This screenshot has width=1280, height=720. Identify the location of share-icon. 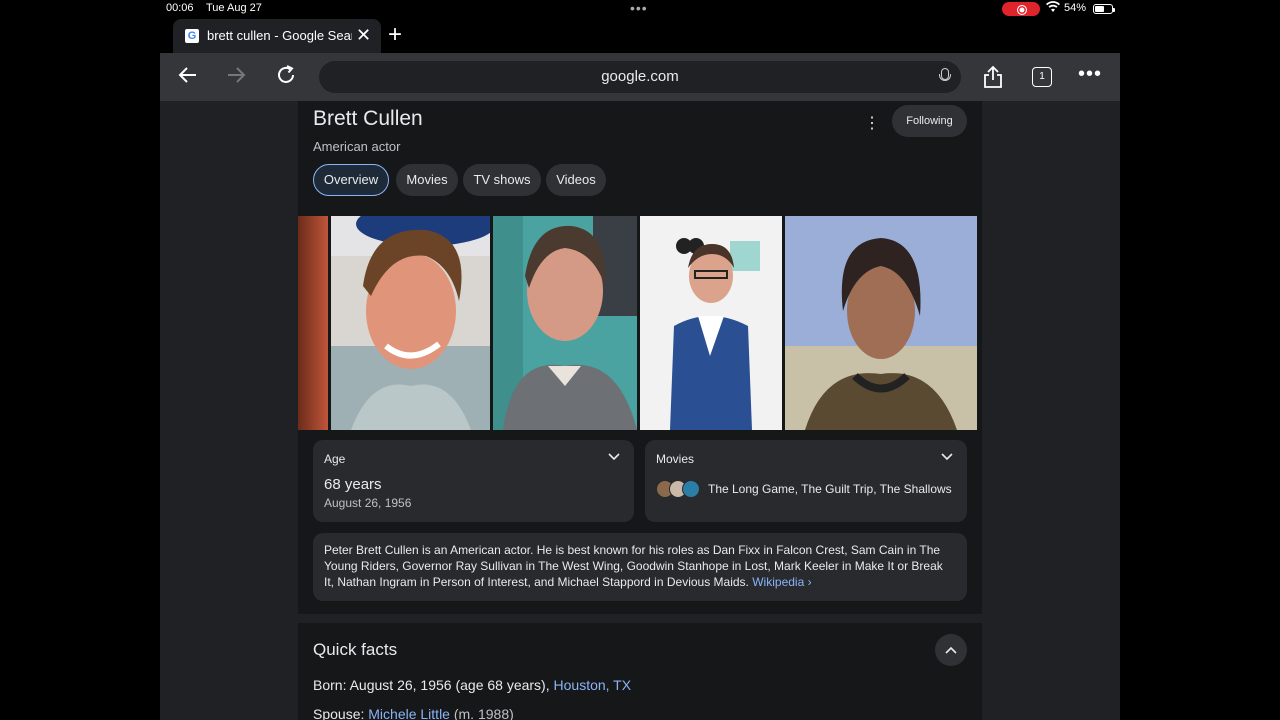
(993, 77).